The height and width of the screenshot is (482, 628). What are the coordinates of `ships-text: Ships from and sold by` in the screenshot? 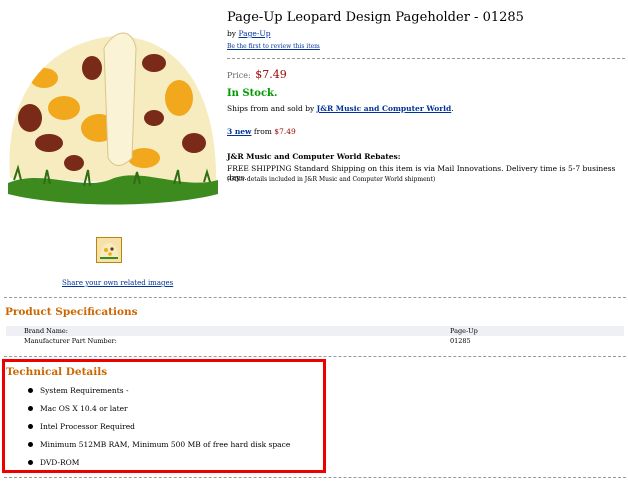 It's located at (271, 108).